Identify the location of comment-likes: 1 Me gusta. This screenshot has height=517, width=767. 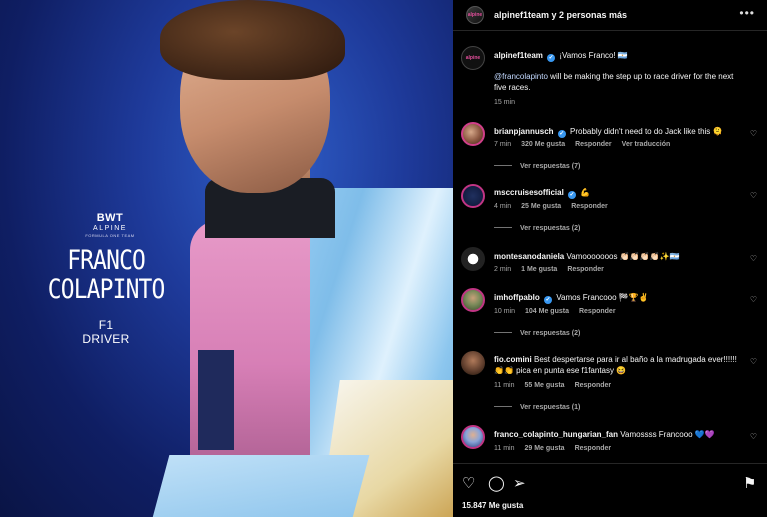
(539, 269).